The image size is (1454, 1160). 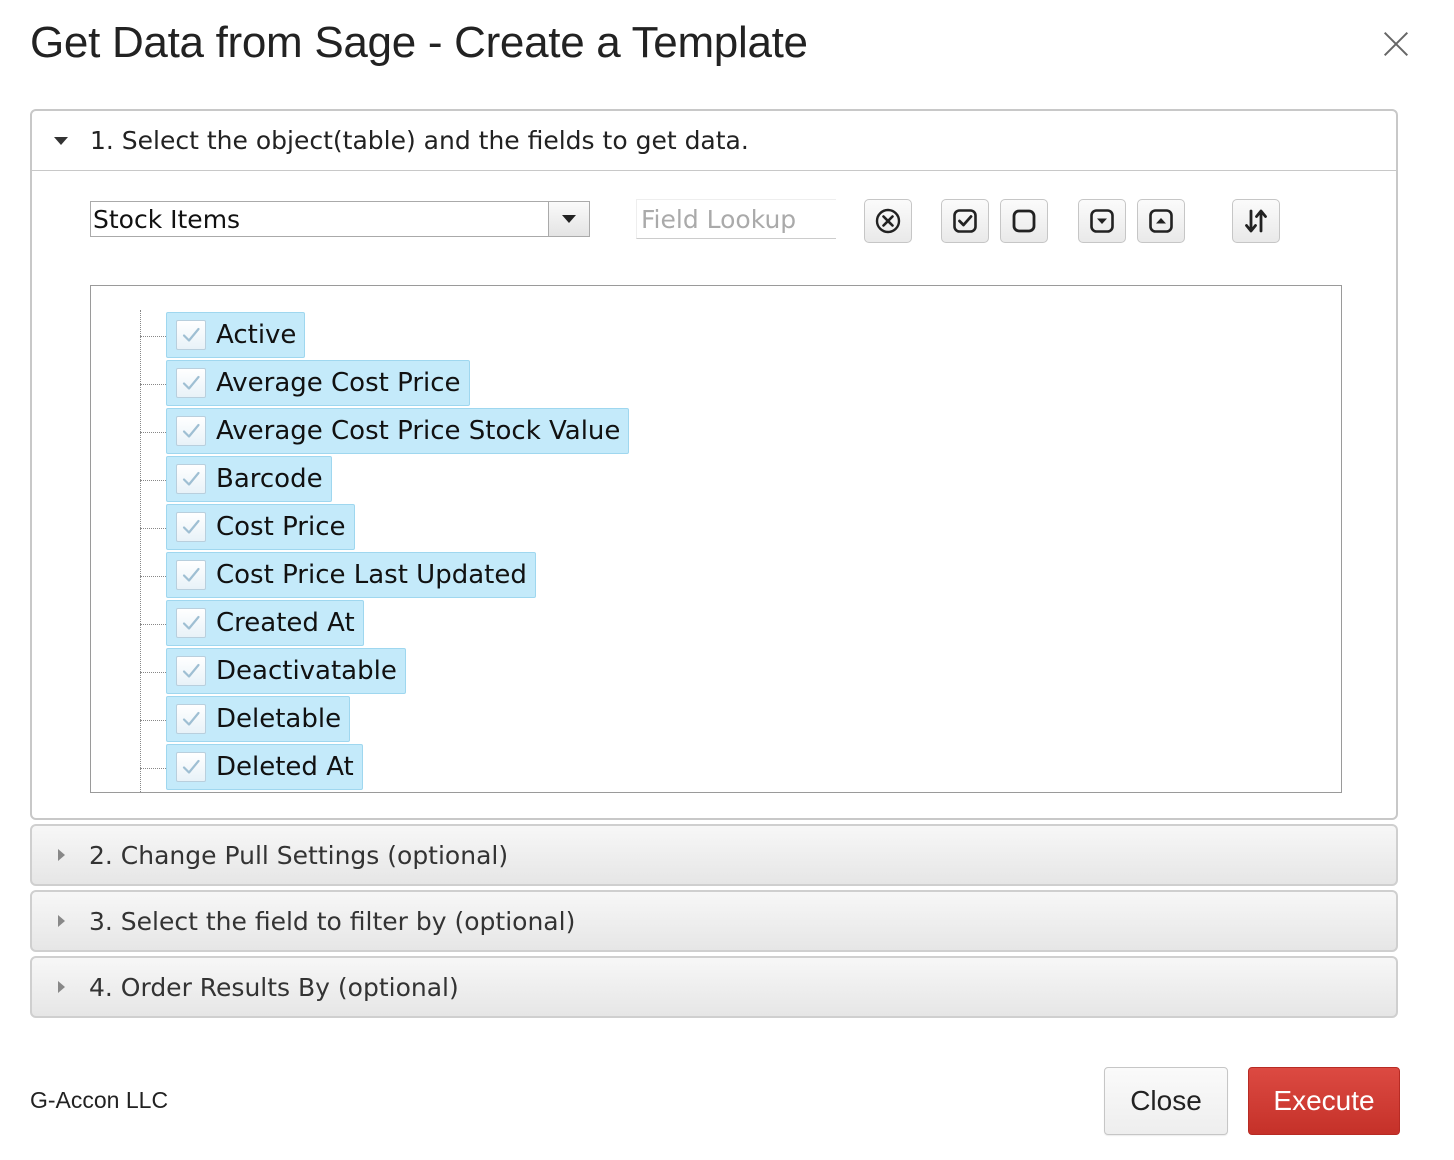 I want to click on field-chip: Cost Price Last Updated, so click(x=351, y=575).